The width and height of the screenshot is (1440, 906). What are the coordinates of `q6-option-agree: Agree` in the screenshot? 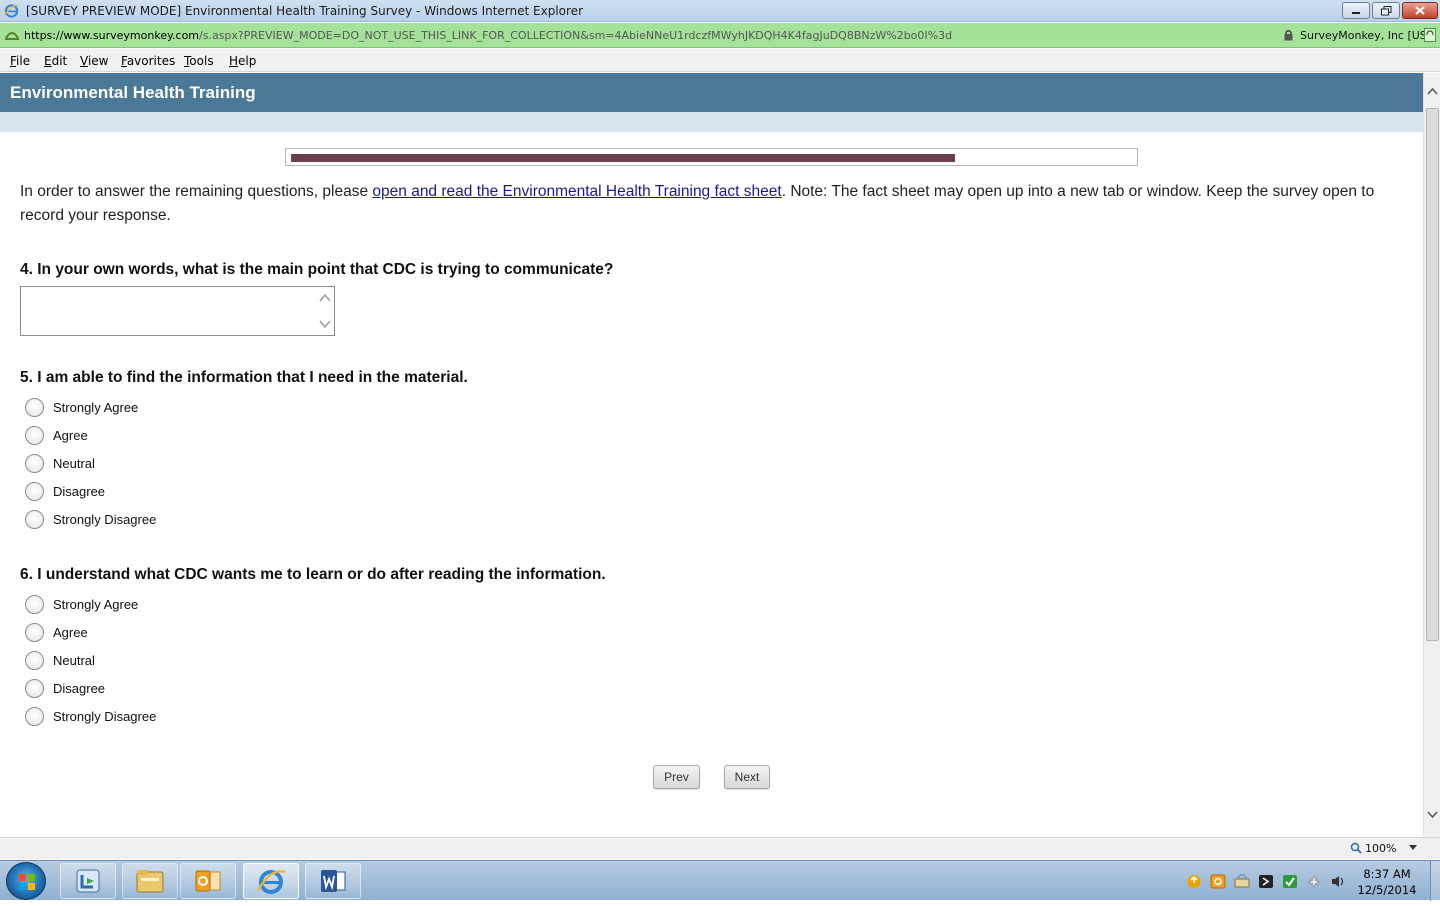 It's located at (56, 632).